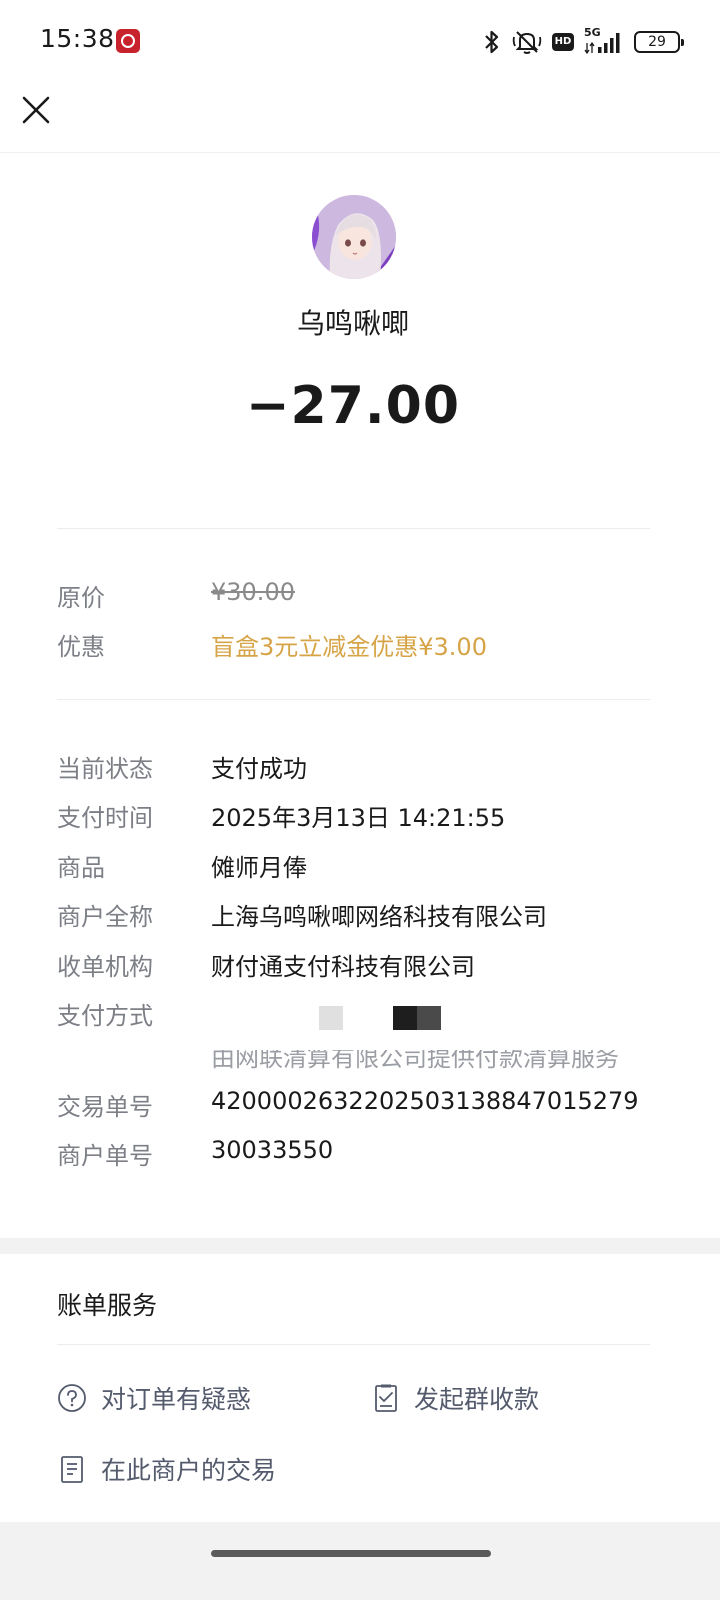 This screenshot has height=1600, width=720. Describe the element at coordinates (105, 1107) in the screenshot. I see `trade-no-label: 交易单号` at that location.